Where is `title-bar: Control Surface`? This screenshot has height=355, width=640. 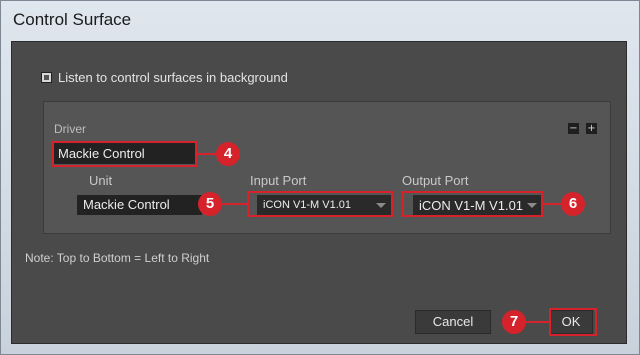 title-bar: Control Surface is located at coordinates (320, 21).